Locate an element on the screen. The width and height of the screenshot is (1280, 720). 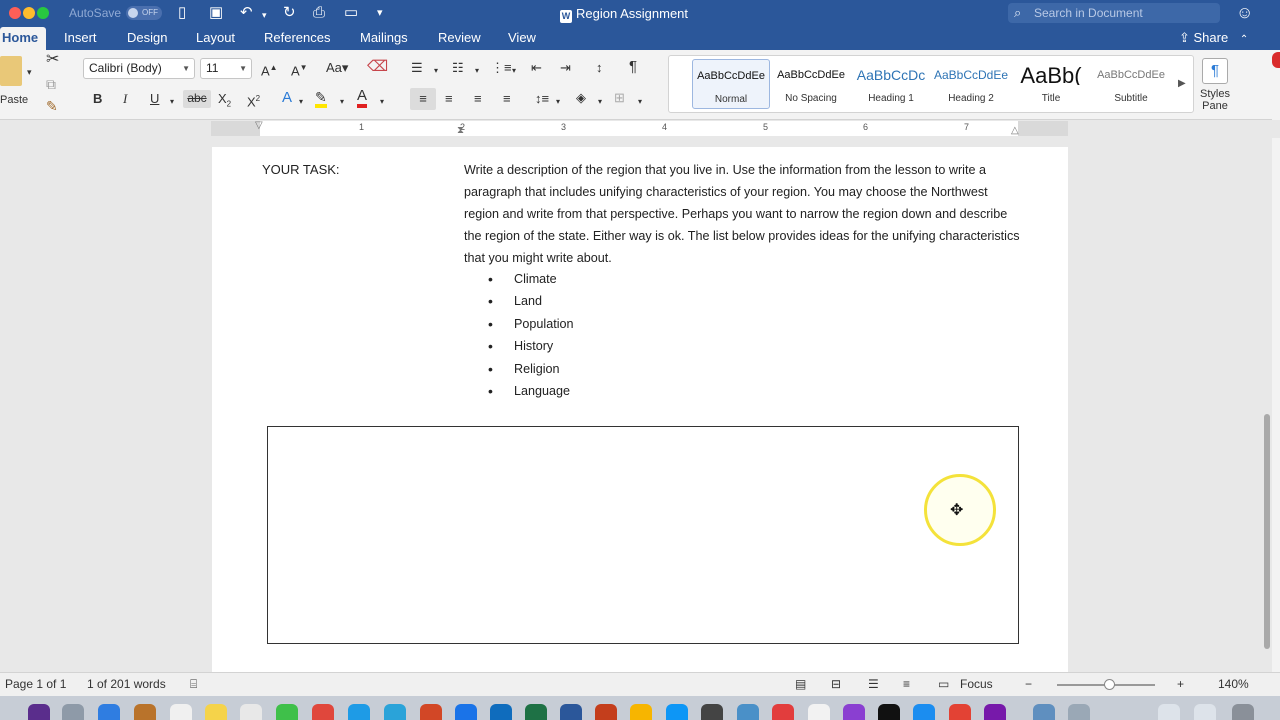
borders-icon: ⊞ is located at coordinates (619, 98).